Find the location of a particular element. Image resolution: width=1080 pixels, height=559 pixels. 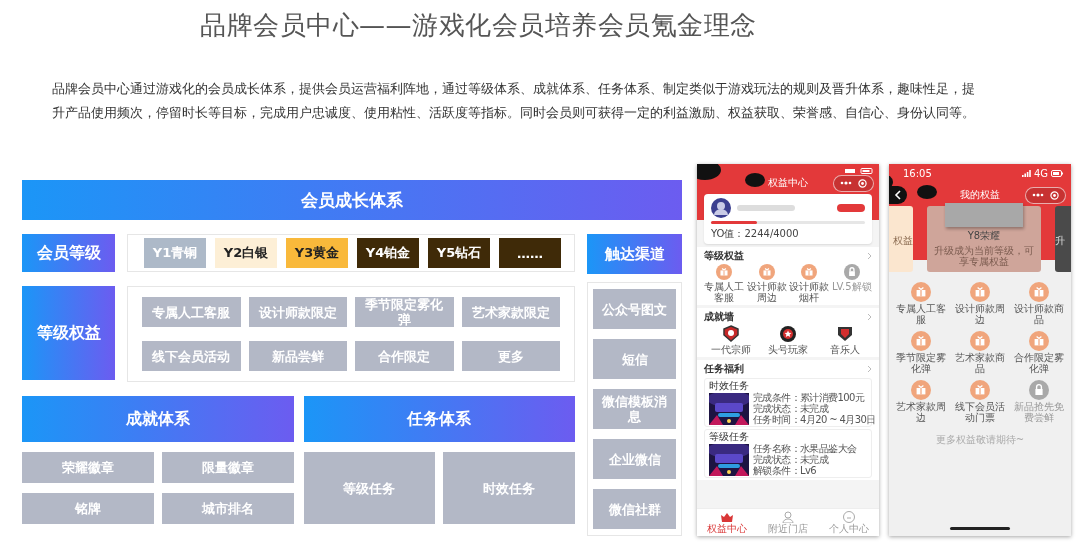

tab-item: 附近门店 is located at coordinates (788, 522).